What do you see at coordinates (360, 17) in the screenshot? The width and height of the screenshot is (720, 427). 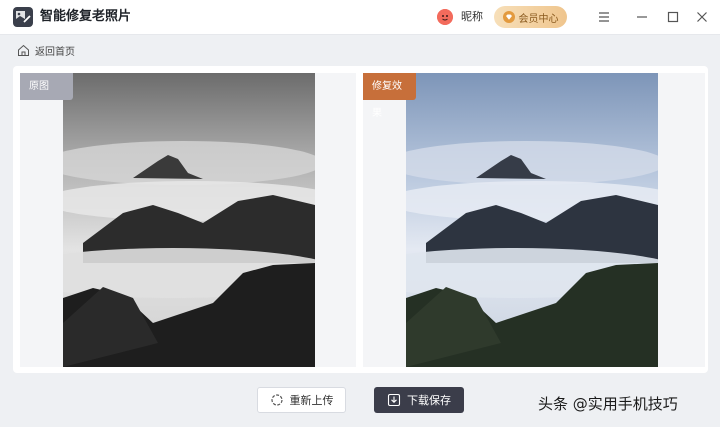 I see `title-bar: 智能修复老照片 昵称 会员中心` at bounding box center [360, 17].